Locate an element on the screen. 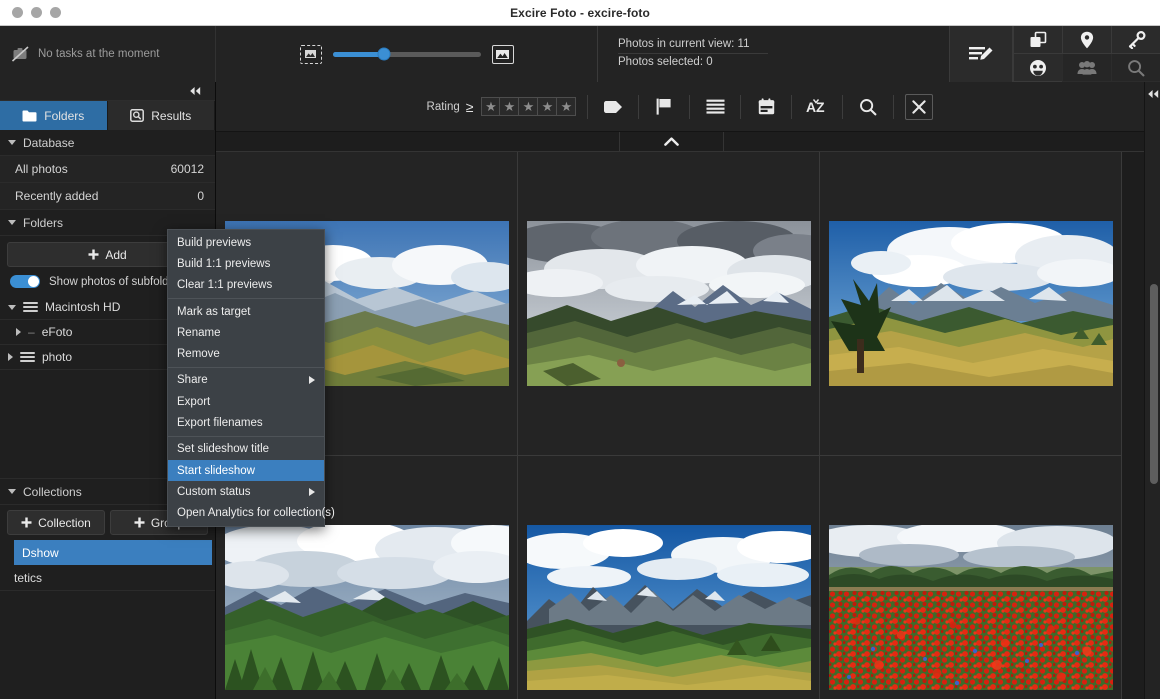  keywords-button is located at coordinates (1135, 40).